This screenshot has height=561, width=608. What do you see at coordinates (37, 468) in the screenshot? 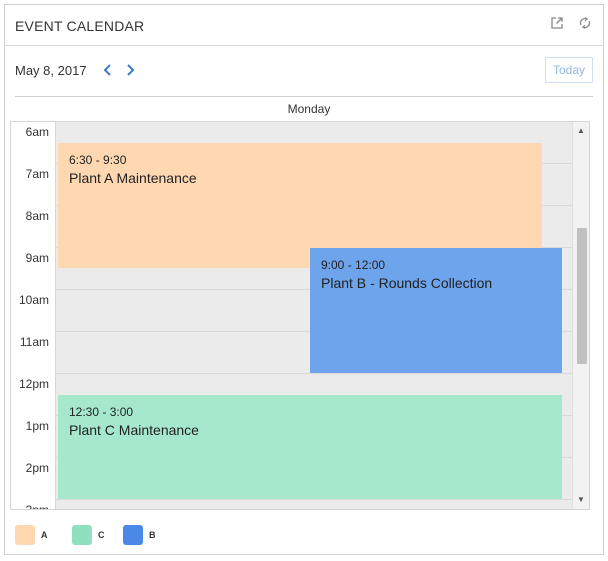
I see `time-label: 2pm` at bounding box center [37, 468].